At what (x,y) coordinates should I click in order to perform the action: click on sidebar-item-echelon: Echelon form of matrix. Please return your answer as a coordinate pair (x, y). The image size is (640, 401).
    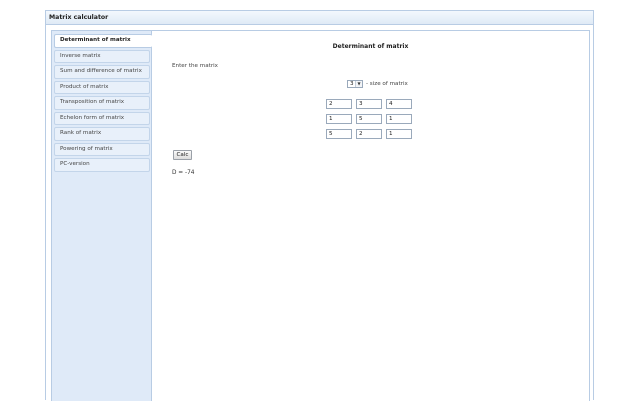
    Looking at the image, I should click on (102, 118).